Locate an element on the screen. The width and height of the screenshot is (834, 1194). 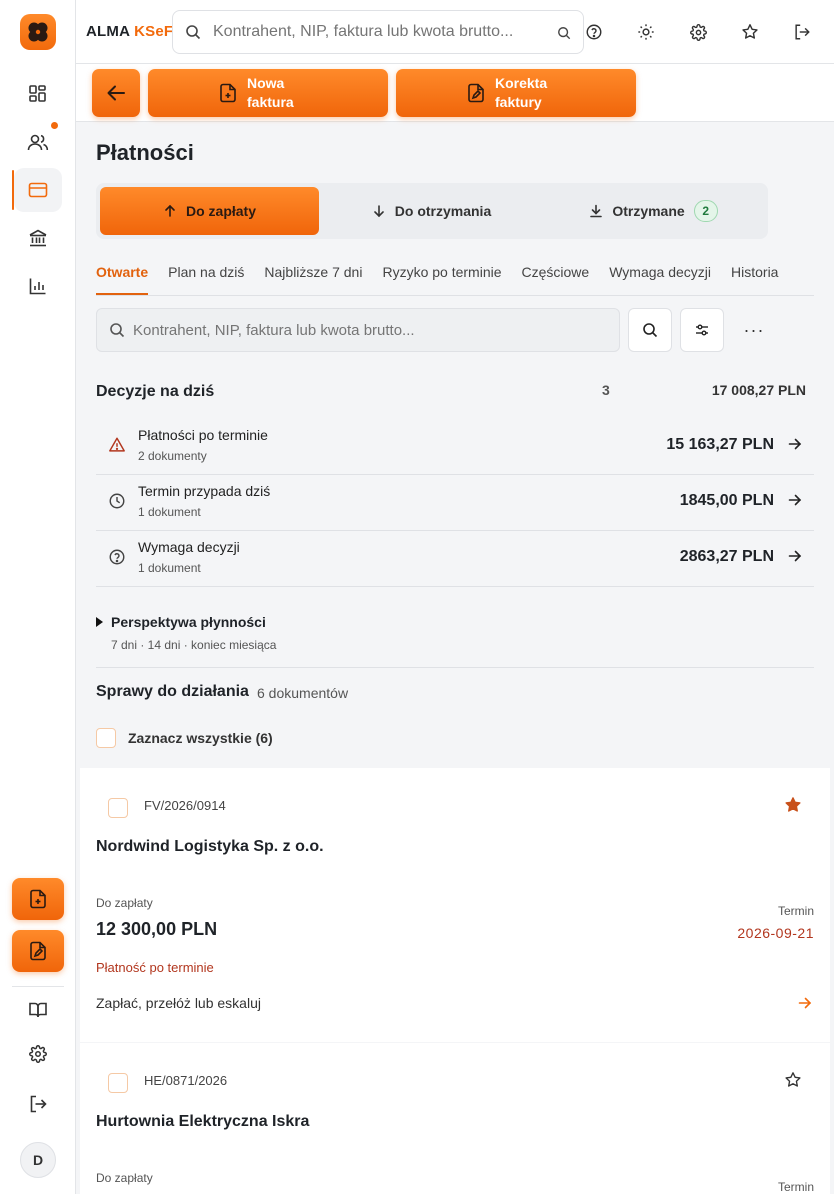
file-plus-icon is located at coordinates (228, 93).